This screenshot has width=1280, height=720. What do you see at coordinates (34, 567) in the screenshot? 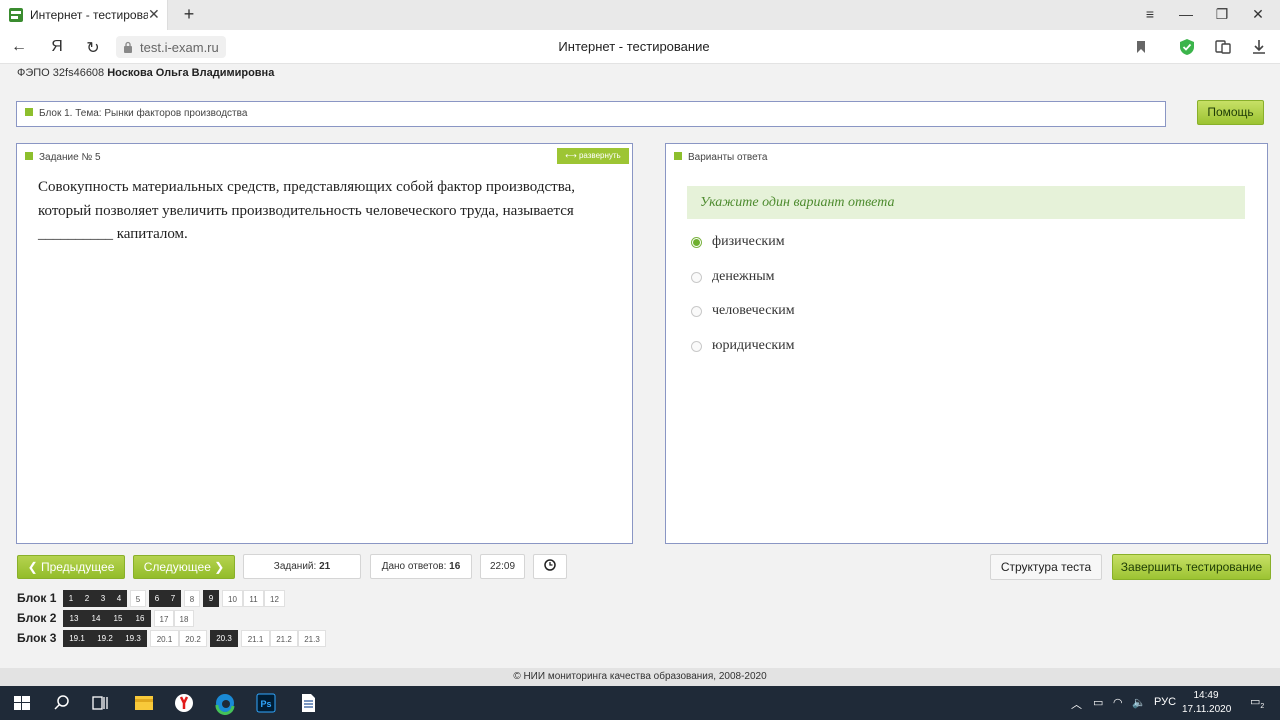
I see `chevron-left-icon: ❮` at bounding box center [34, 567].